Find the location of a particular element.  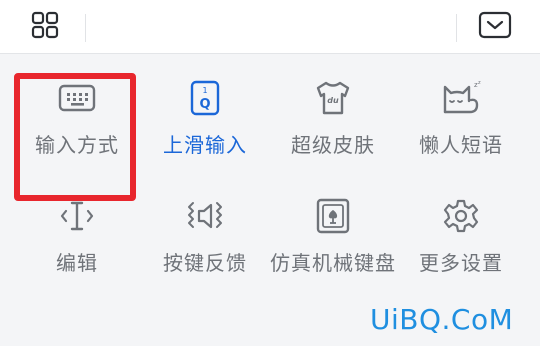

grid-icon is located at coordinates (45, 27).